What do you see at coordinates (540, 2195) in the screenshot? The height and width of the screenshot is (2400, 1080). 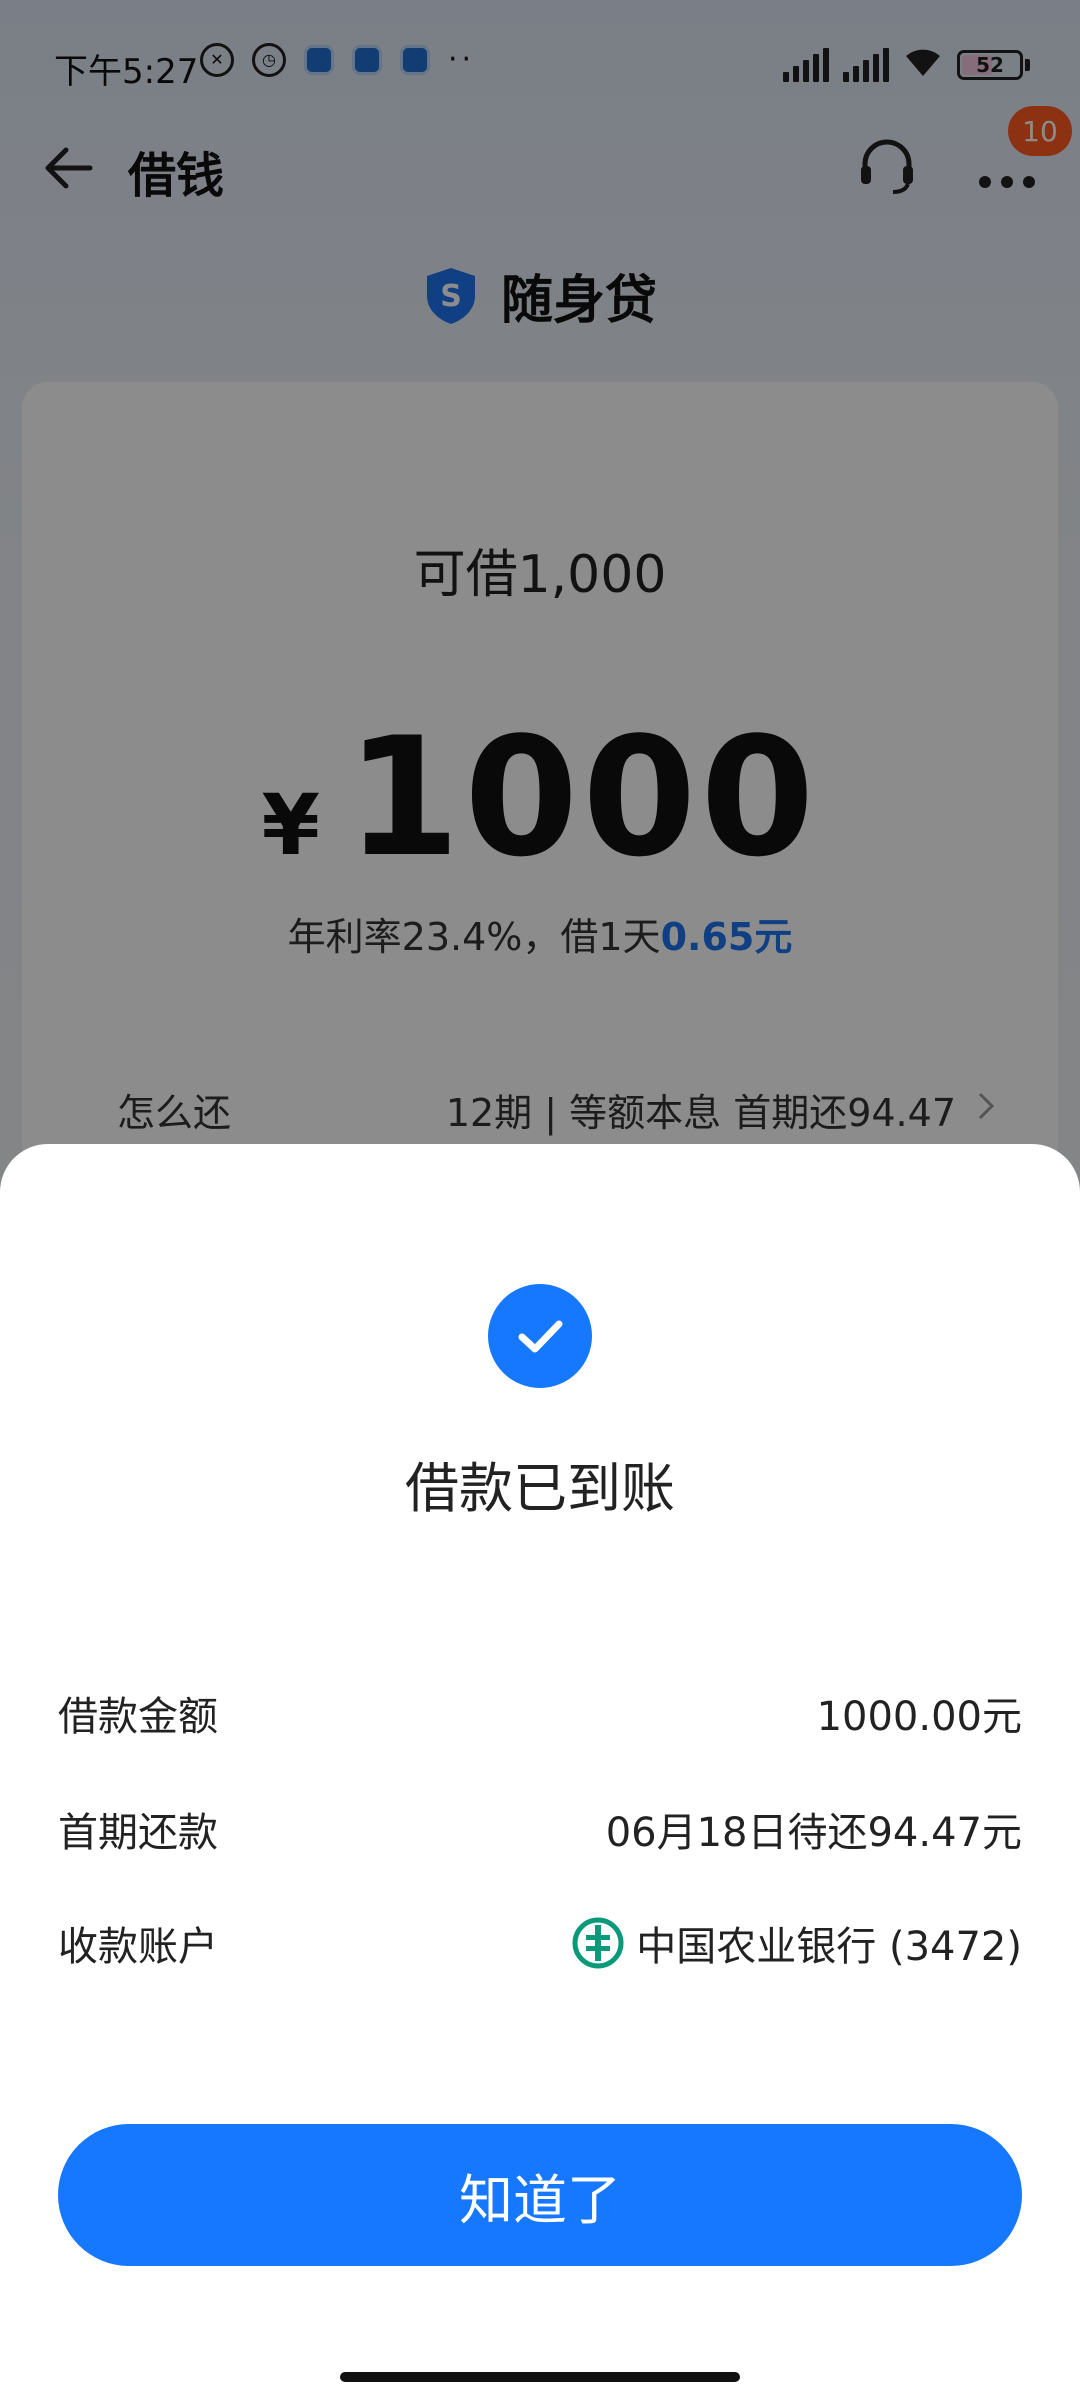 I see `got-it-button: 知道了` at bounding box center [540, 2195].